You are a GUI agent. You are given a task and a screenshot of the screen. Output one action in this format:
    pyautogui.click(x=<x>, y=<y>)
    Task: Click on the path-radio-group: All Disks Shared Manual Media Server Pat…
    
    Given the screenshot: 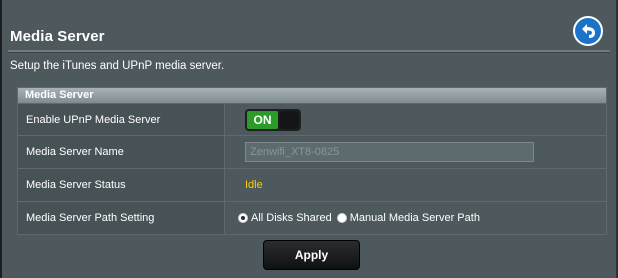 What is the action you would take?
    pyautogui.click(x=361, y=218)
    